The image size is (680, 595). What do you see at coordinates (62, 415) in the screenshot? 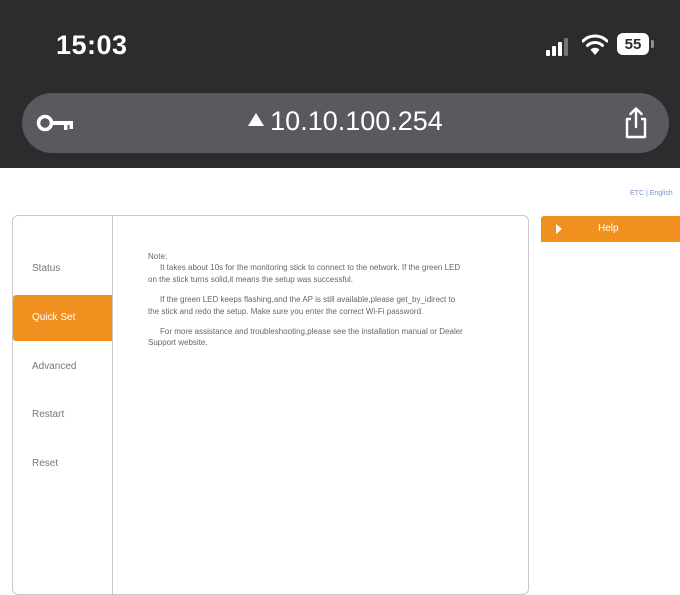
I see `sidebar-item-restart: Restart` at bounding box center [62, 415].